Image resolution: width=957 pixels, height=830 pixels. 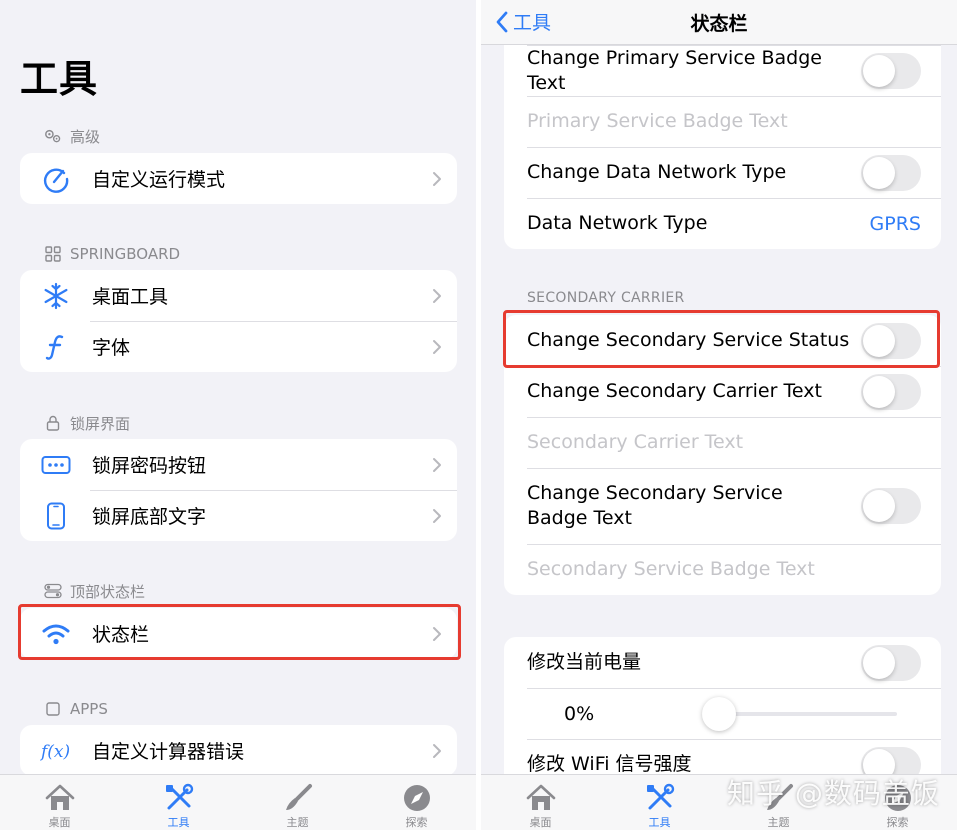 I want to click on battery-slider-thumb, so click(x=719, y=714).